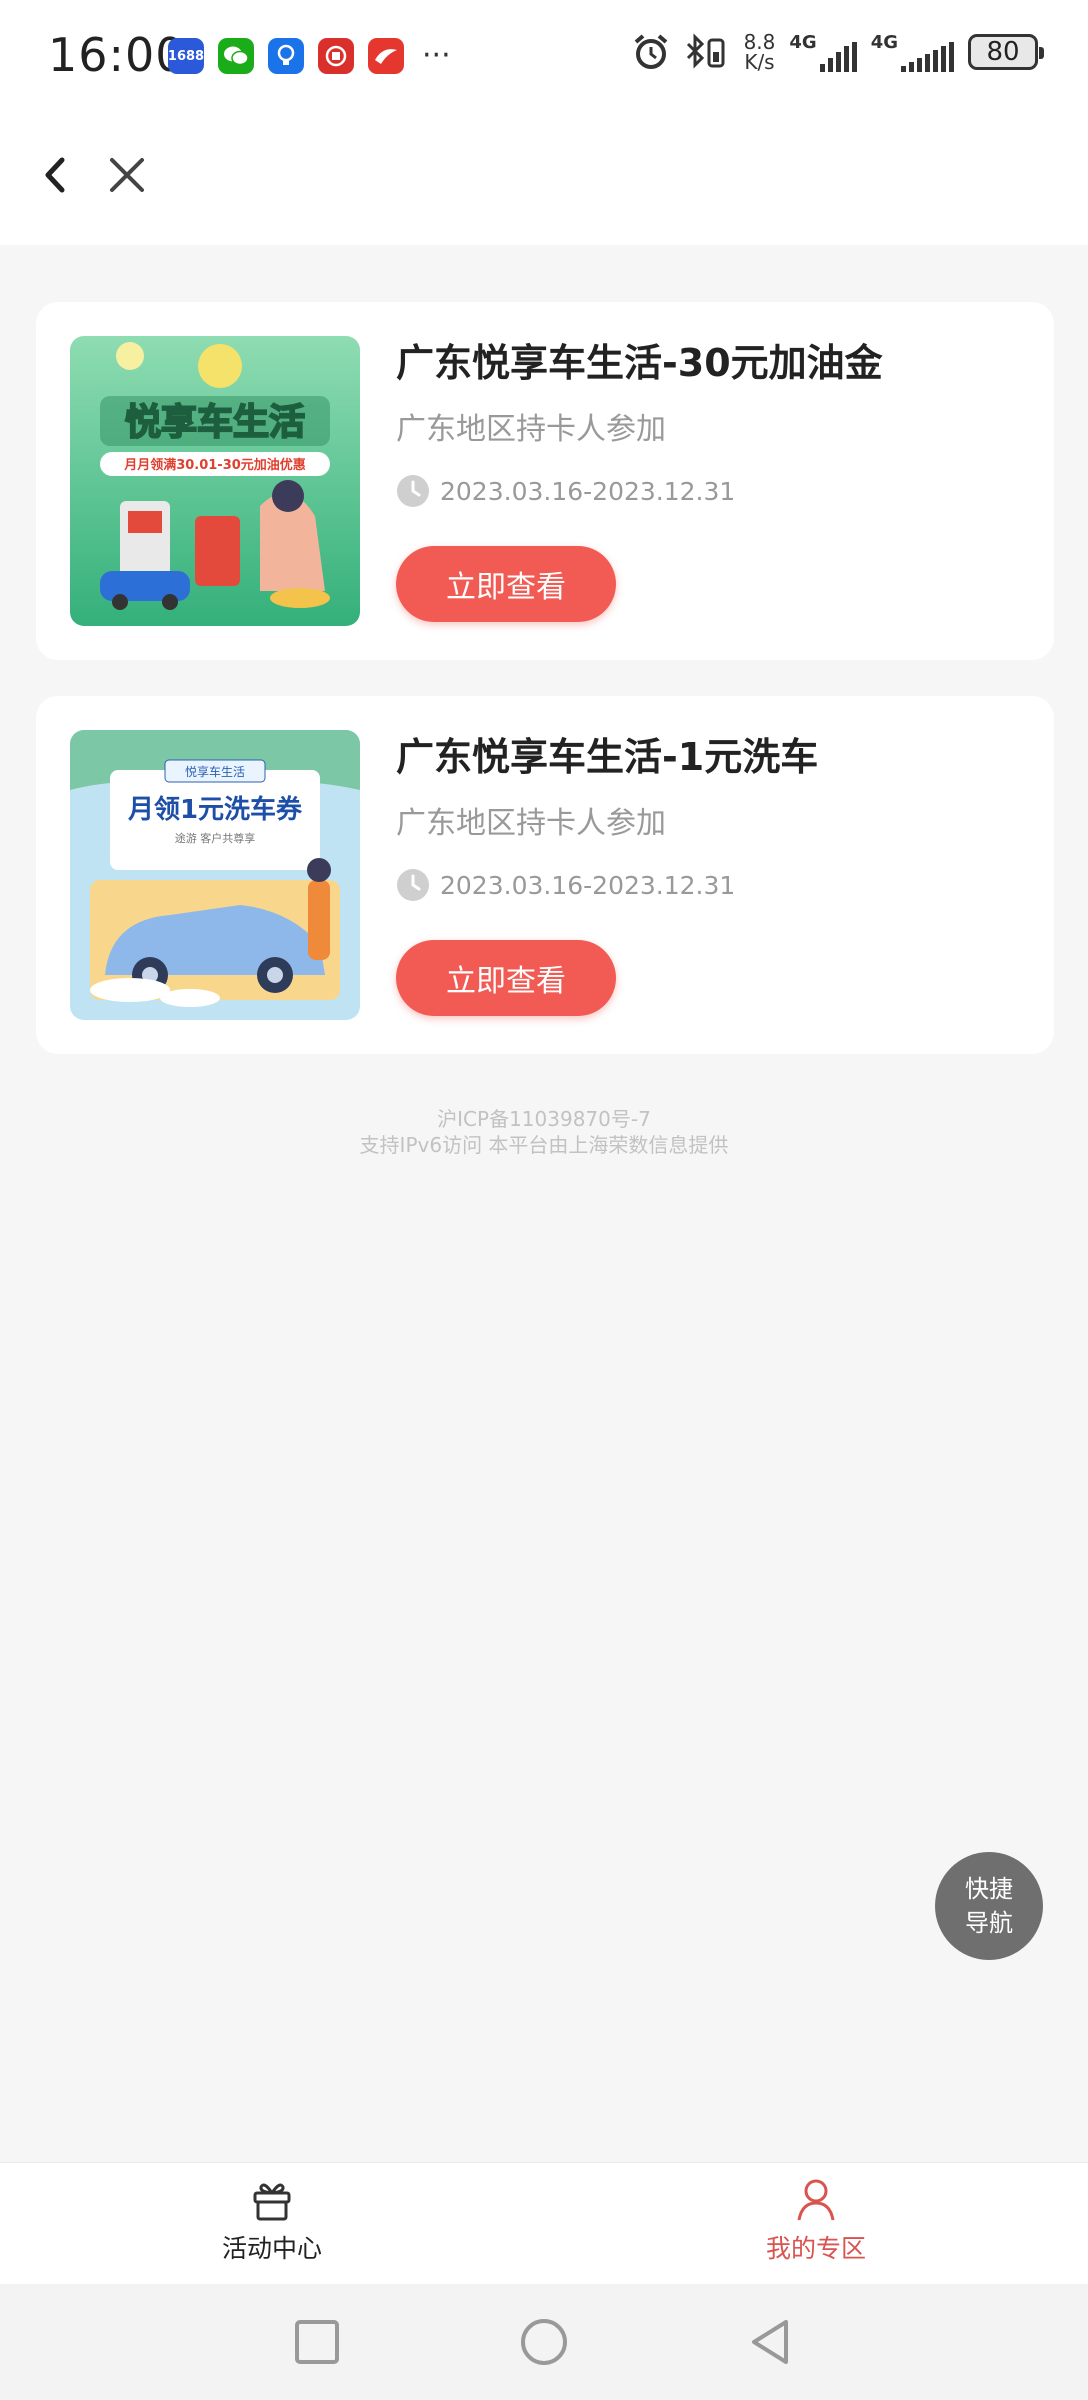 The height and width of the screenshot is (2400, 1088). What do you see at coordinates (639, 363) in the screenshot?
I see `card-title: 广东悦享车生活-30元加油金` at bounding box center [639, 363].